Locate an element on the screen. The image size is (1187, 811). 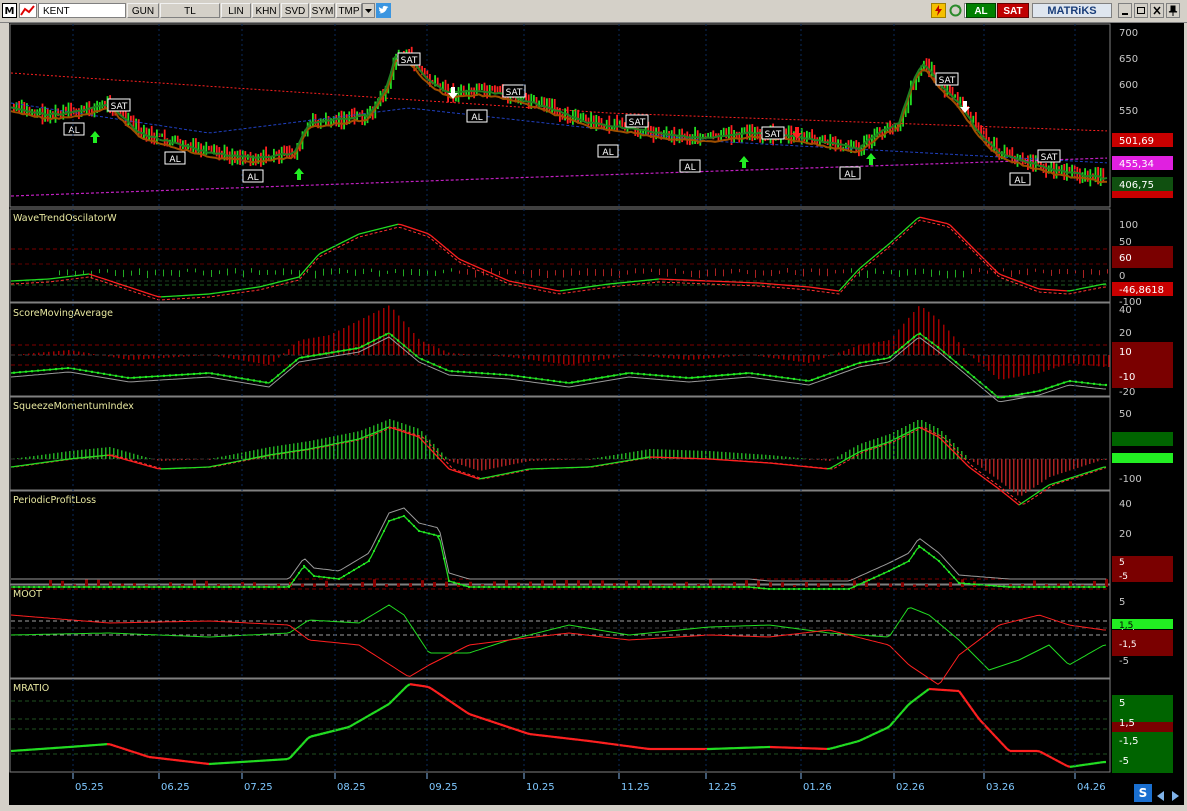
app-logo-icon: M is located at coordinates (9, 10).